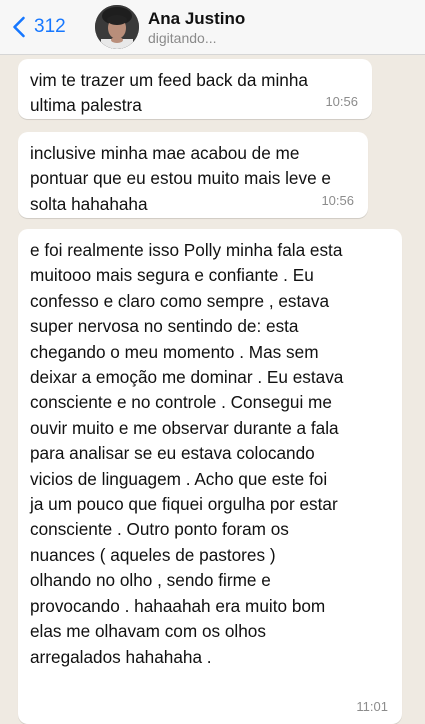 Image resolution: width=425 pixels, height=724 pixels. I want to click on unread-count: 312, so click(50, 27).